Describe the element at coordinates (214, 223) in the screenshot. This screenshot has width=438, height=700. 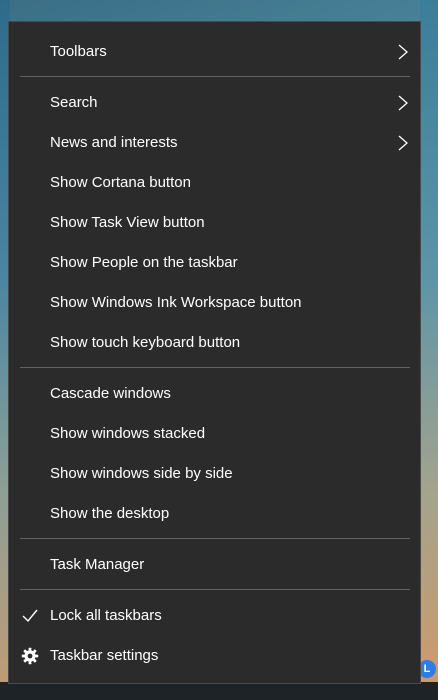
I see `menu-item-show-task-view: Show Task View button` at that location.